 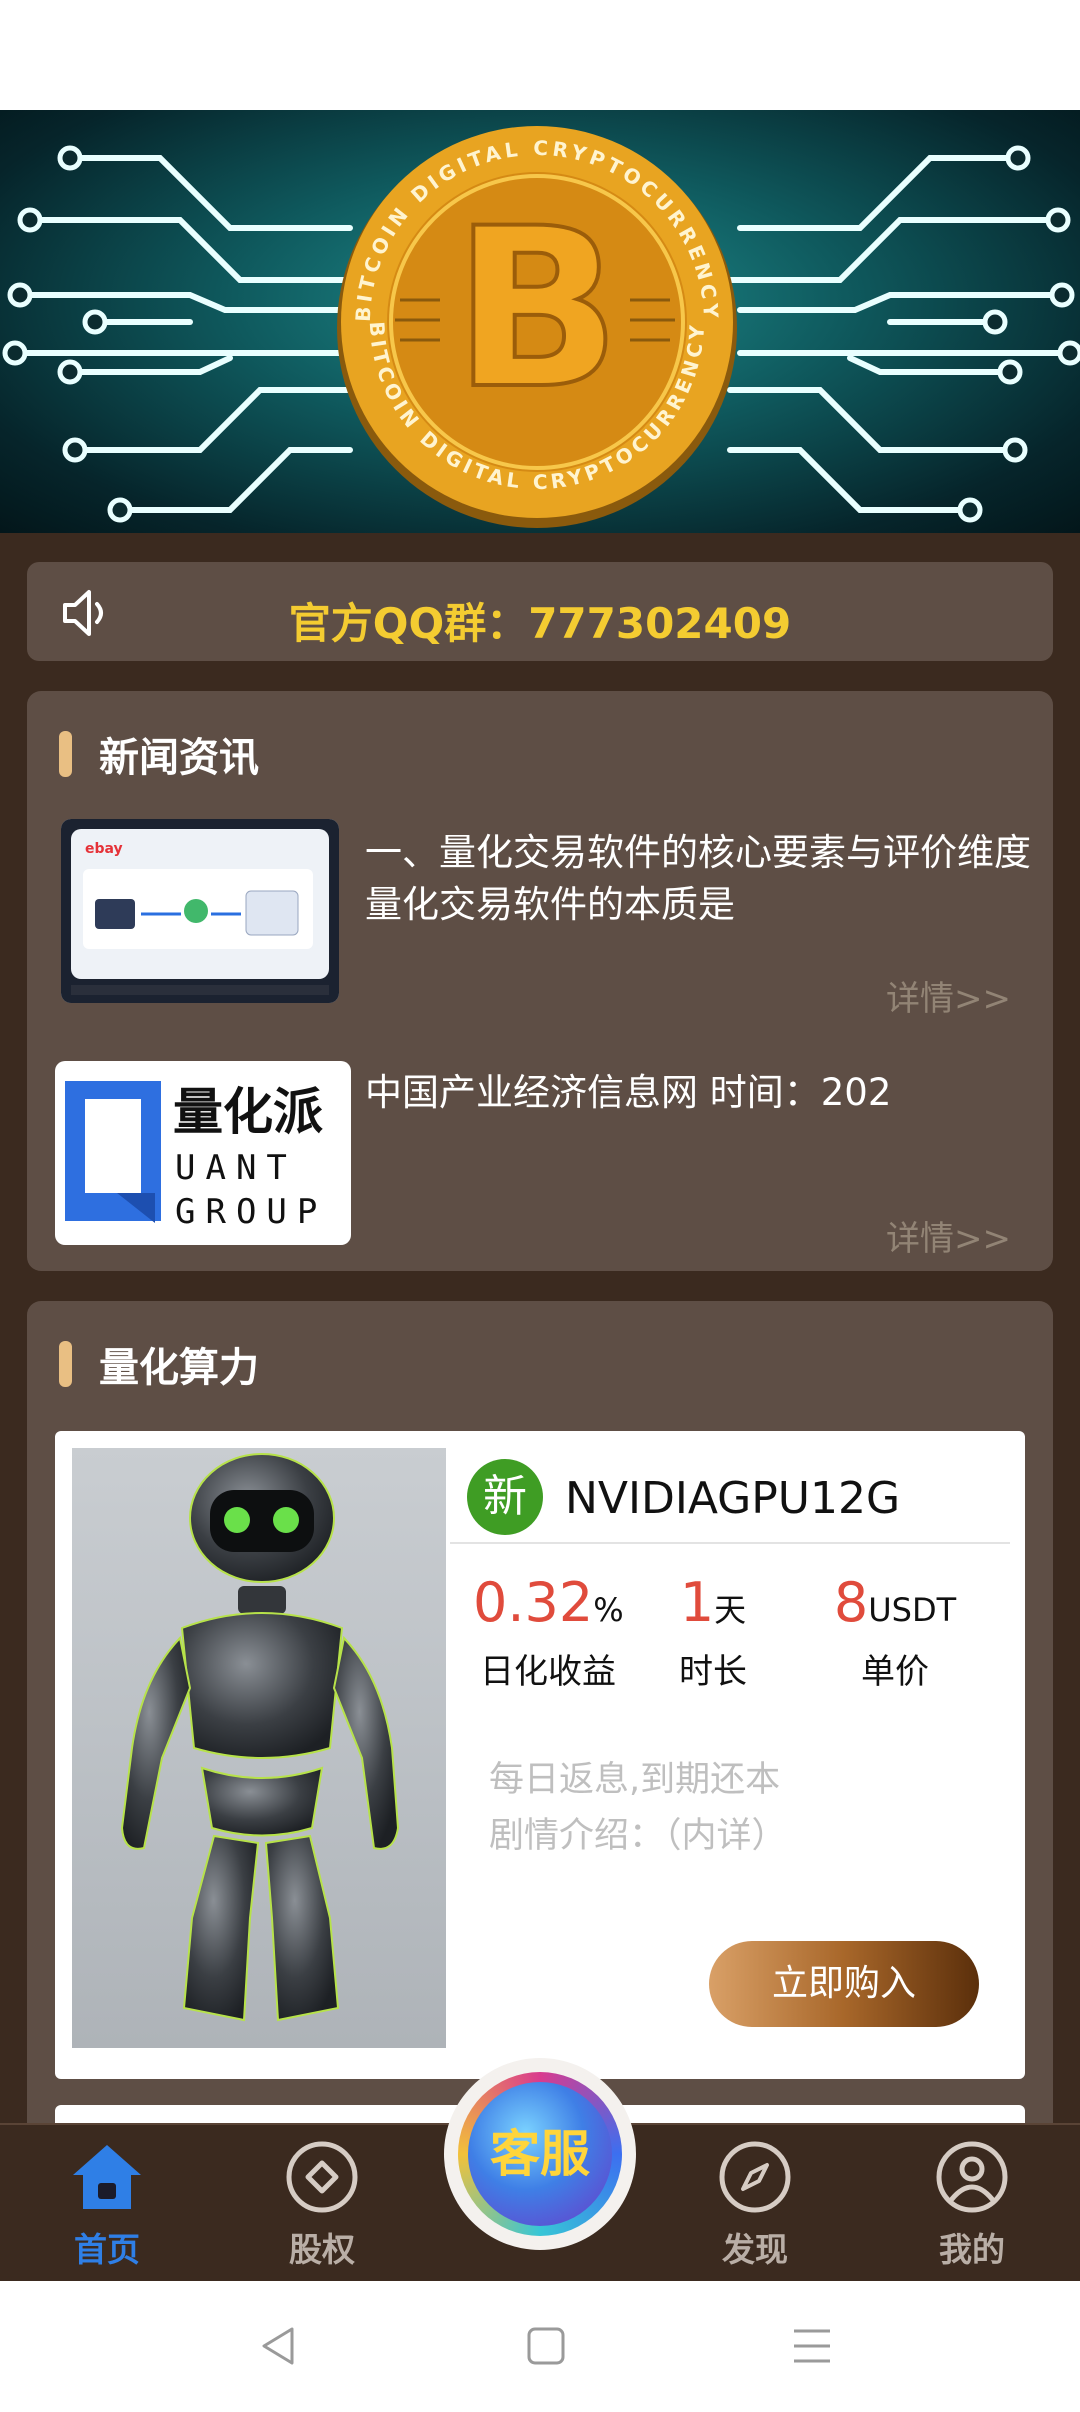 I want to click on price-value: 8, so click(x=851, y=1602).